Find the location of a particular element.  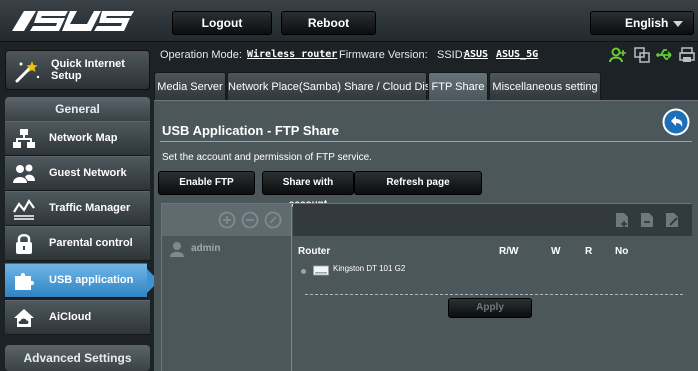

sidebar-item-guest-network: Guest Network is located at coordinates (77, 173).